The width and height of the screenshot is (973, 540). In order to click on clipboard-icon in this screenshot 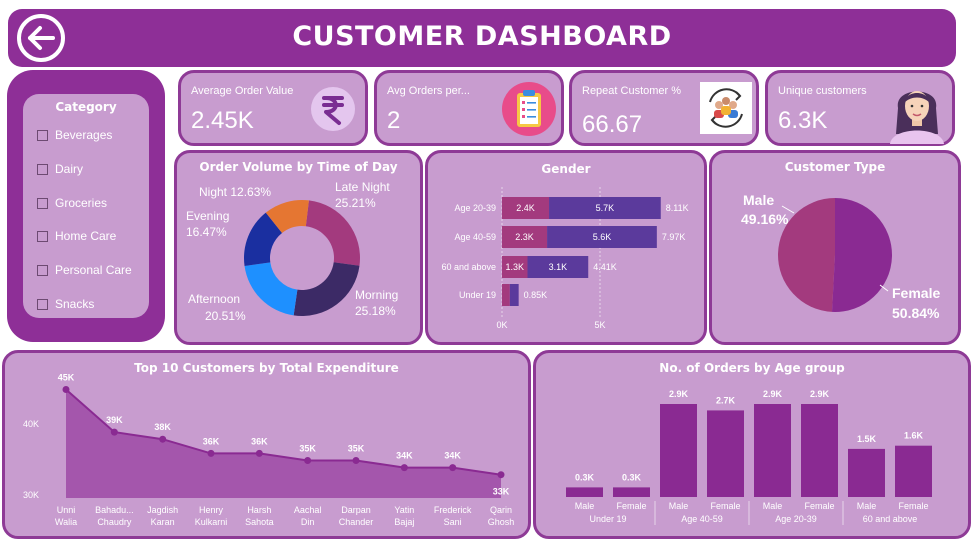, I will do `click(529, 109)`.